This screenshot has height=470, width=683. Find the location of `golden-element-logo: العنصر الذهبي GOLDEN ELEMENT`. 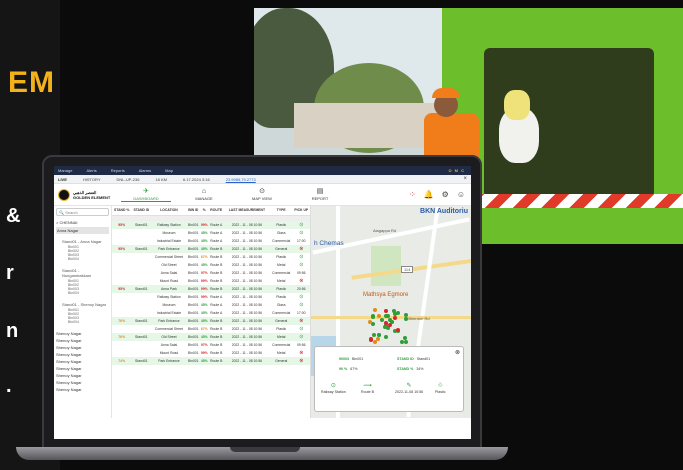

golden-element-logo: العنصر الذهبي GOLDEN ELEMENT is located at coordinates (85, 195).